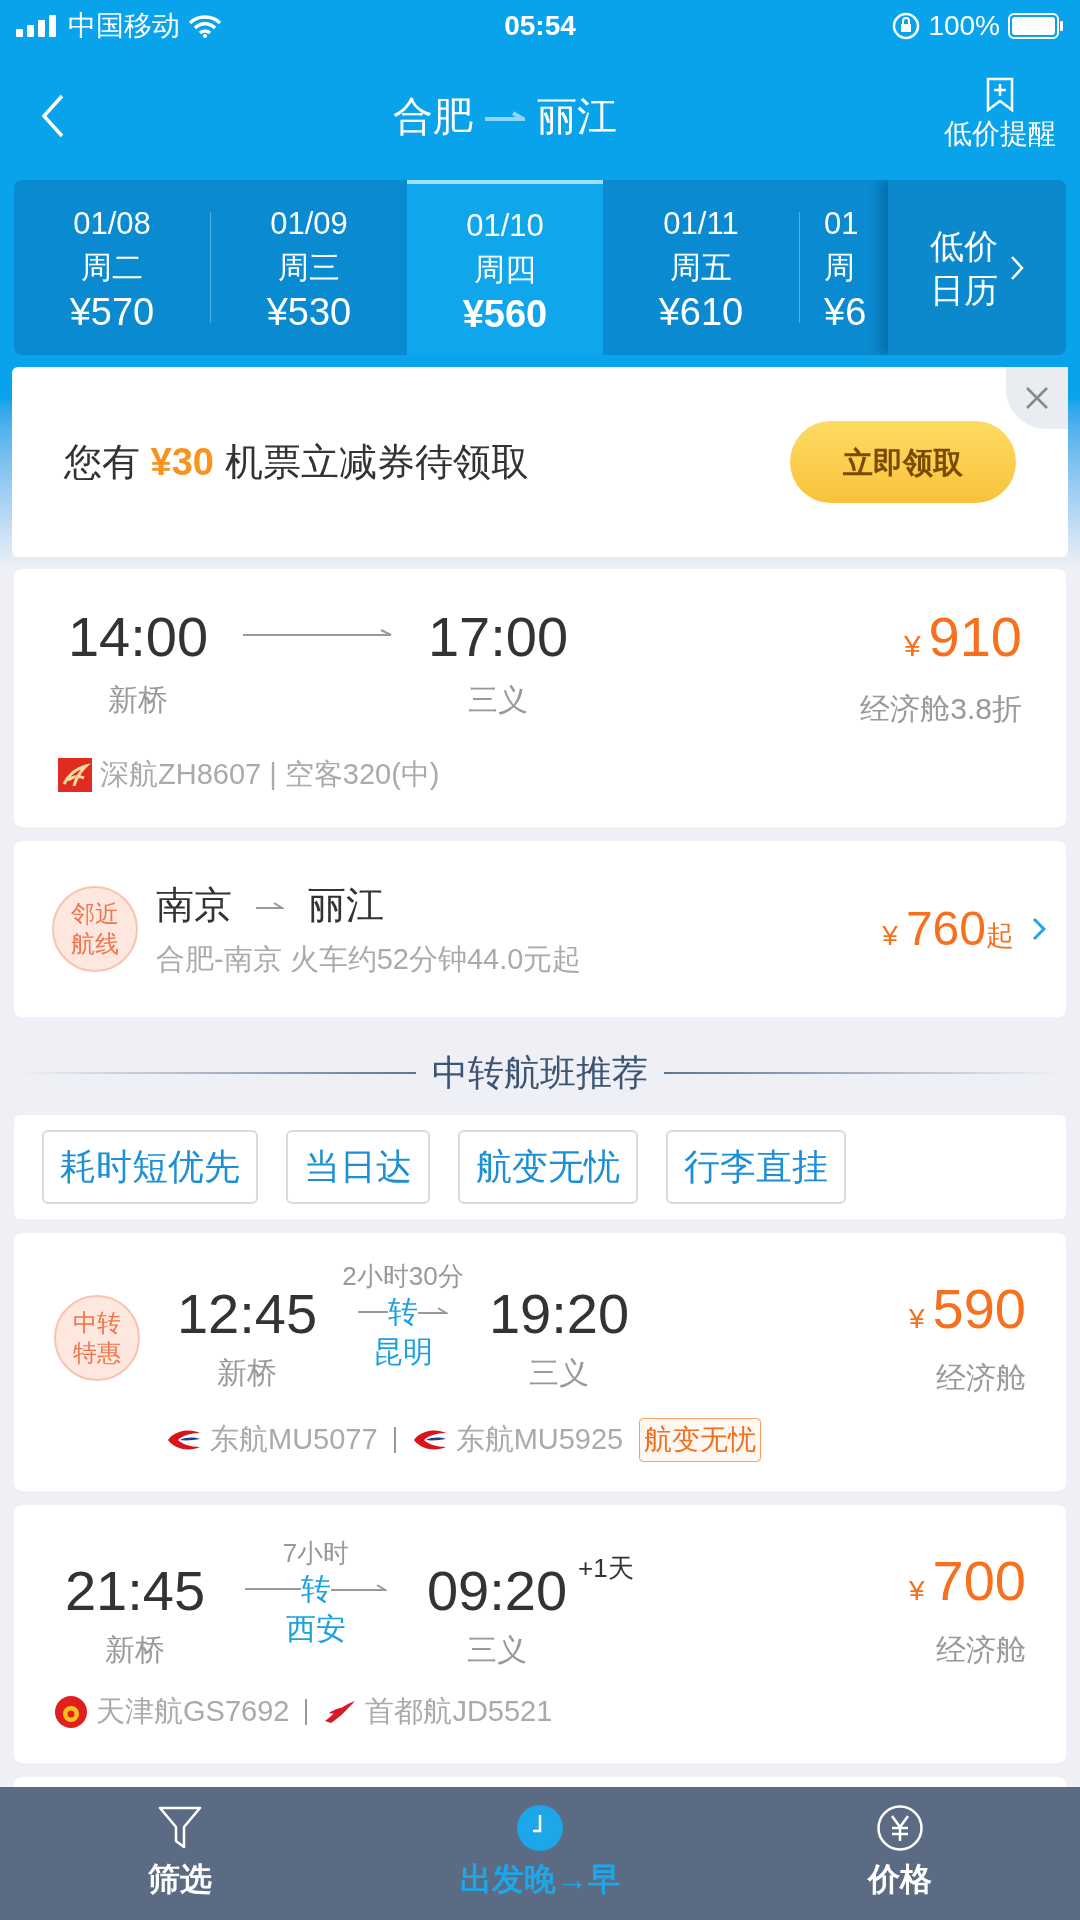  Describe the element at coordinates (1000, 134) in the screenshot. I see `price-alert-label: 低价提醒` at that location.